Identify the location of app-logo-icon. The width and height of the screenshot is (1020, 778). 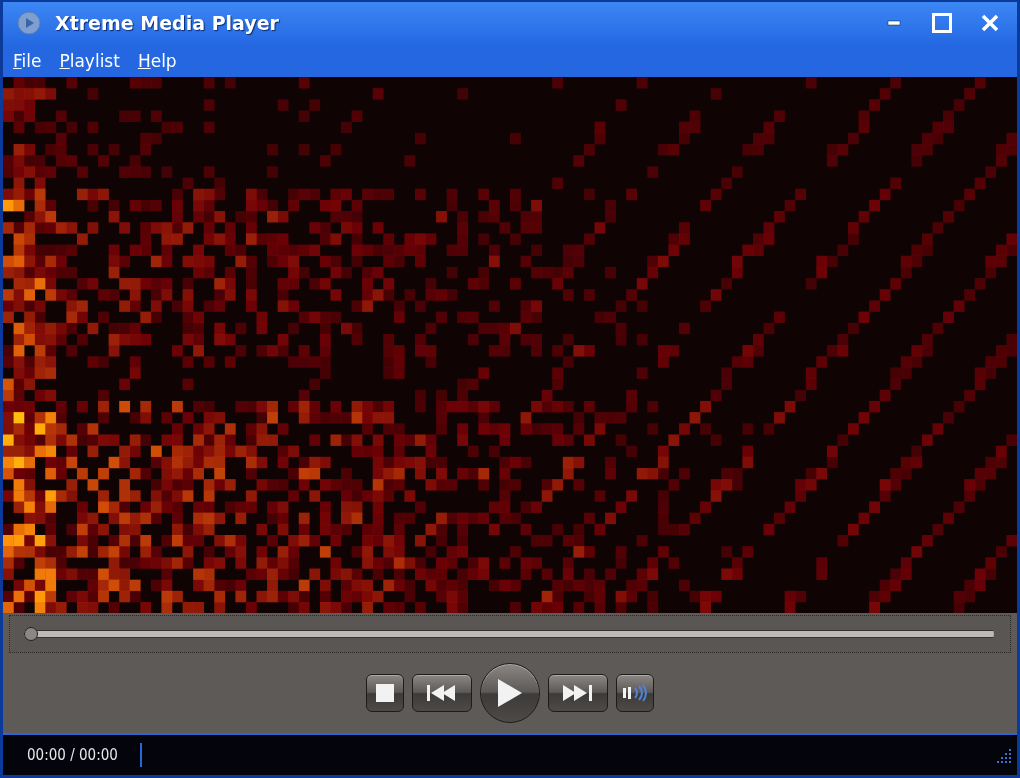
(29, 23).